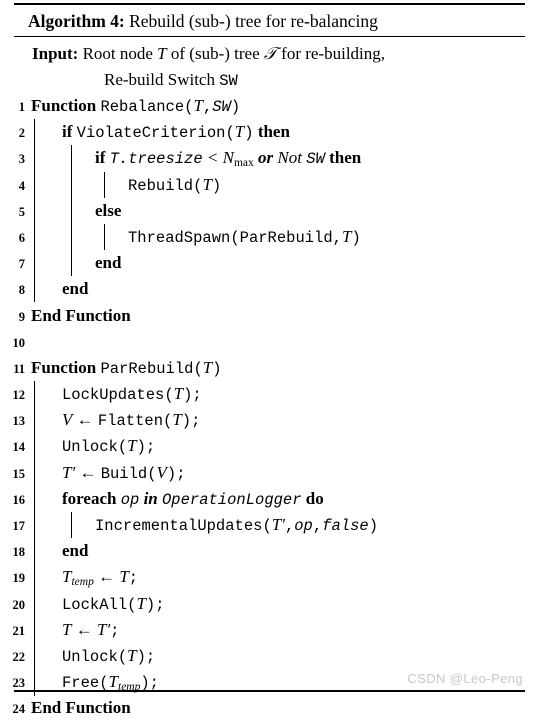 The width and height of the screenshot is (543, 722). I want to click on line-content: Function Rebalance(T,SW), so click(135, 106).